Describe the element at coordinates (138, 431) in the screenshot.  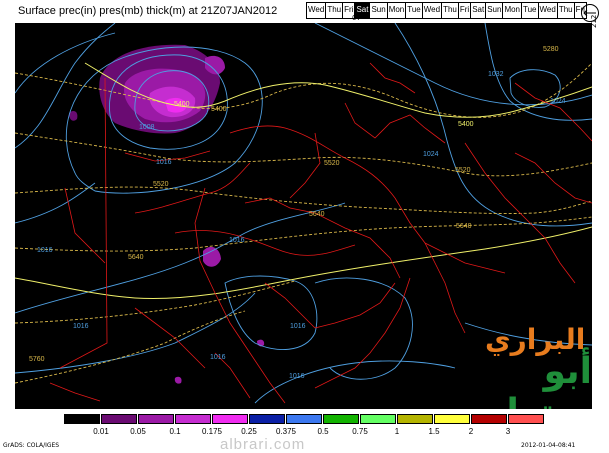
I see `colorbar-tick: 0.05` at that location.